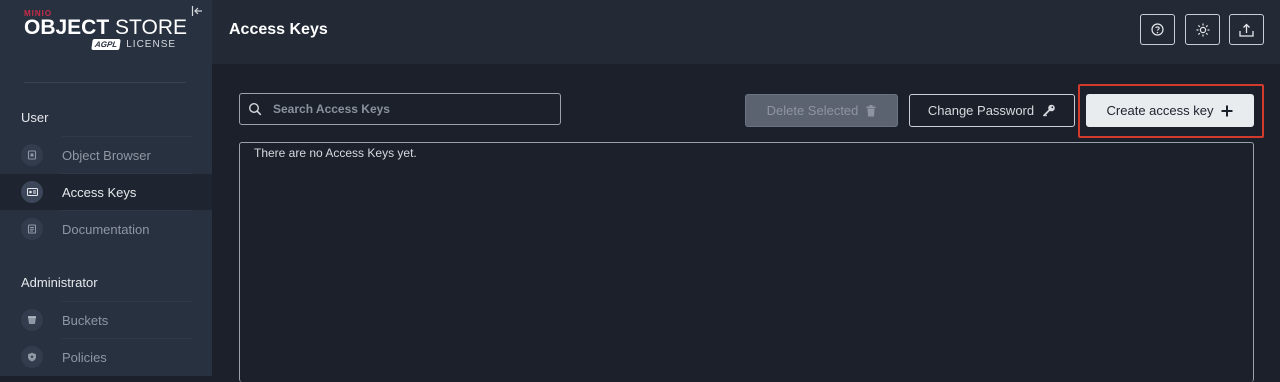 Image resolution: width=1280 pixels, height=382 pixels. Describe the element at coordinates (151, 44) in the screenshot. I see `license-label: LICENSE` at that location.